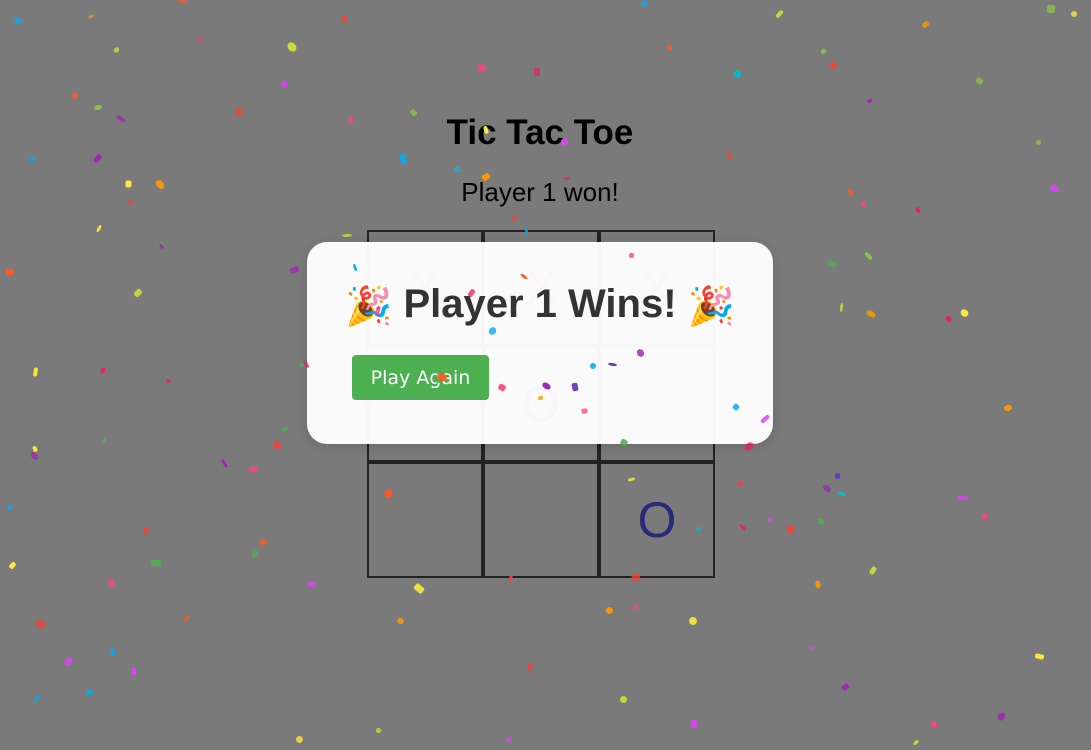 This screenshot has width=1091, height=750. What do you see at coordinates (540, 132) in the screenshot?
I see `page-title: Tic Tac Toe` at bounding box center [540, 132].